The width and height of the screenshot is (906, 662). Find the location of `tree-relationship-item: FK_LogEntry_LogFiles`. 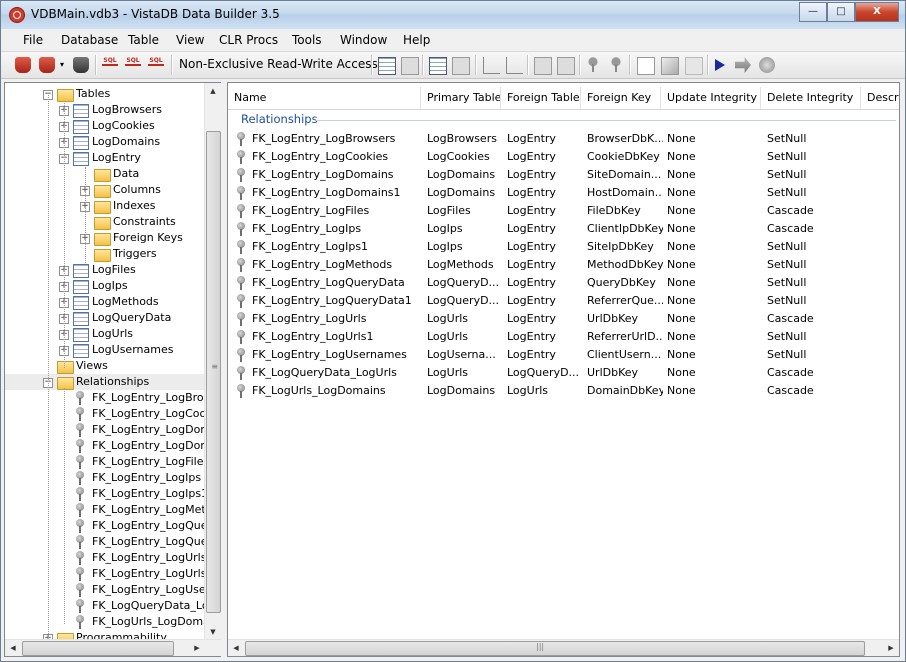

tree-relationship-item: FK_LogEntry_LogFiles is located at coordinates (107, 462).